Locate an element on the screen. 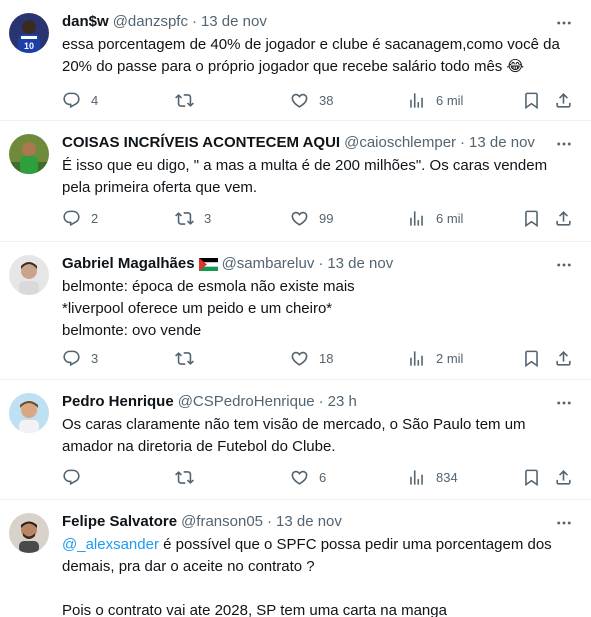 This screenshot has height=617, width=591. views-button: 834 is located at coordinates (432, 477).